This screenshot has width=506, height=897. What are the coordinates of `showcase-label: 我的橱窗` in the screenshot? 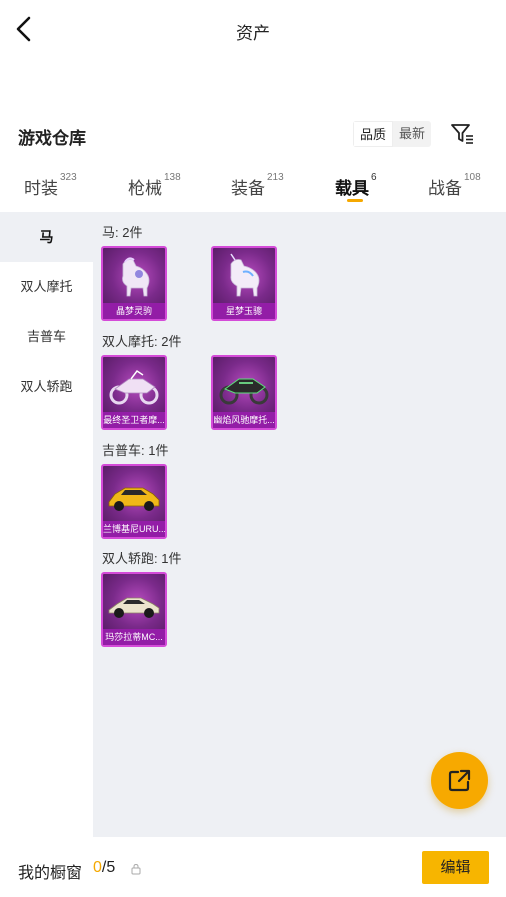 It's located at (50, 873).